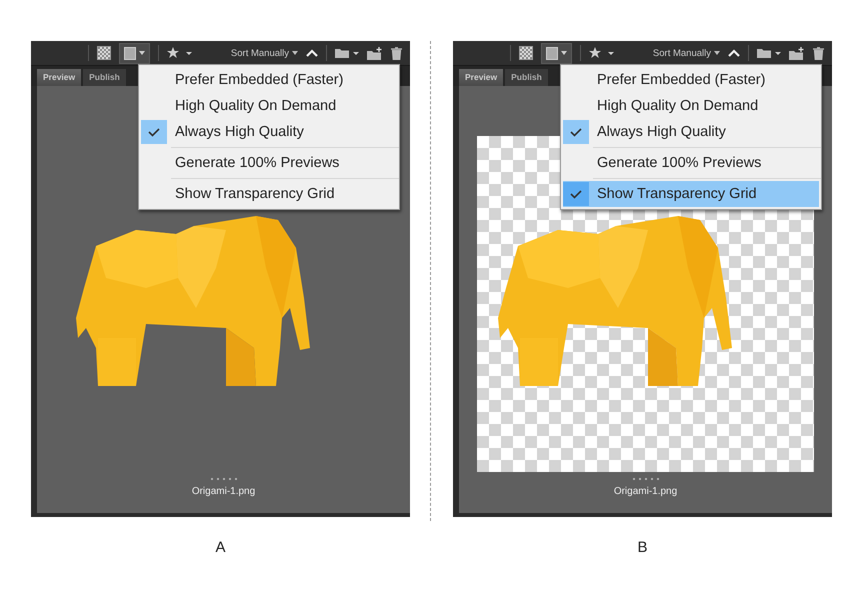  Describe the element at coordinates (642, 547) in the screenshot. I see `figure-caption: B` at that location.